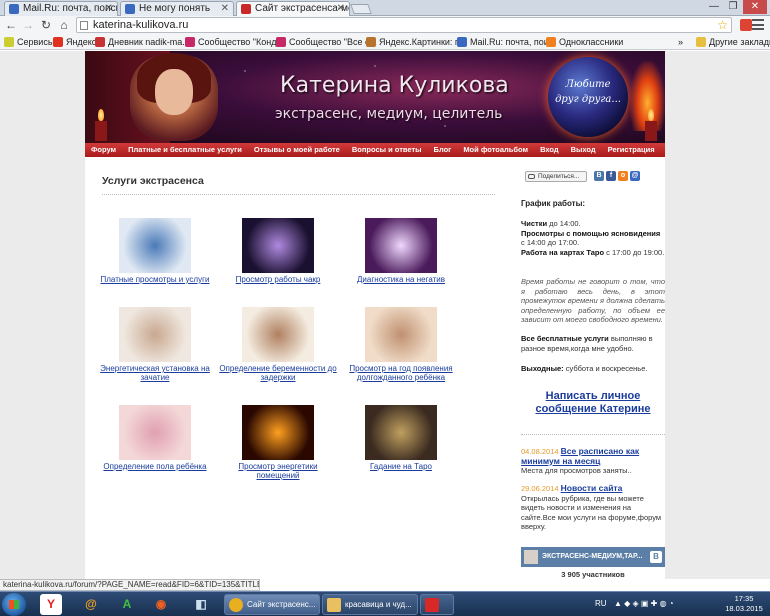 The height and width of the screenshot is (616, 770). I want to click on service-item-chakras: Просмотр работы чакр, so click(278, 251).